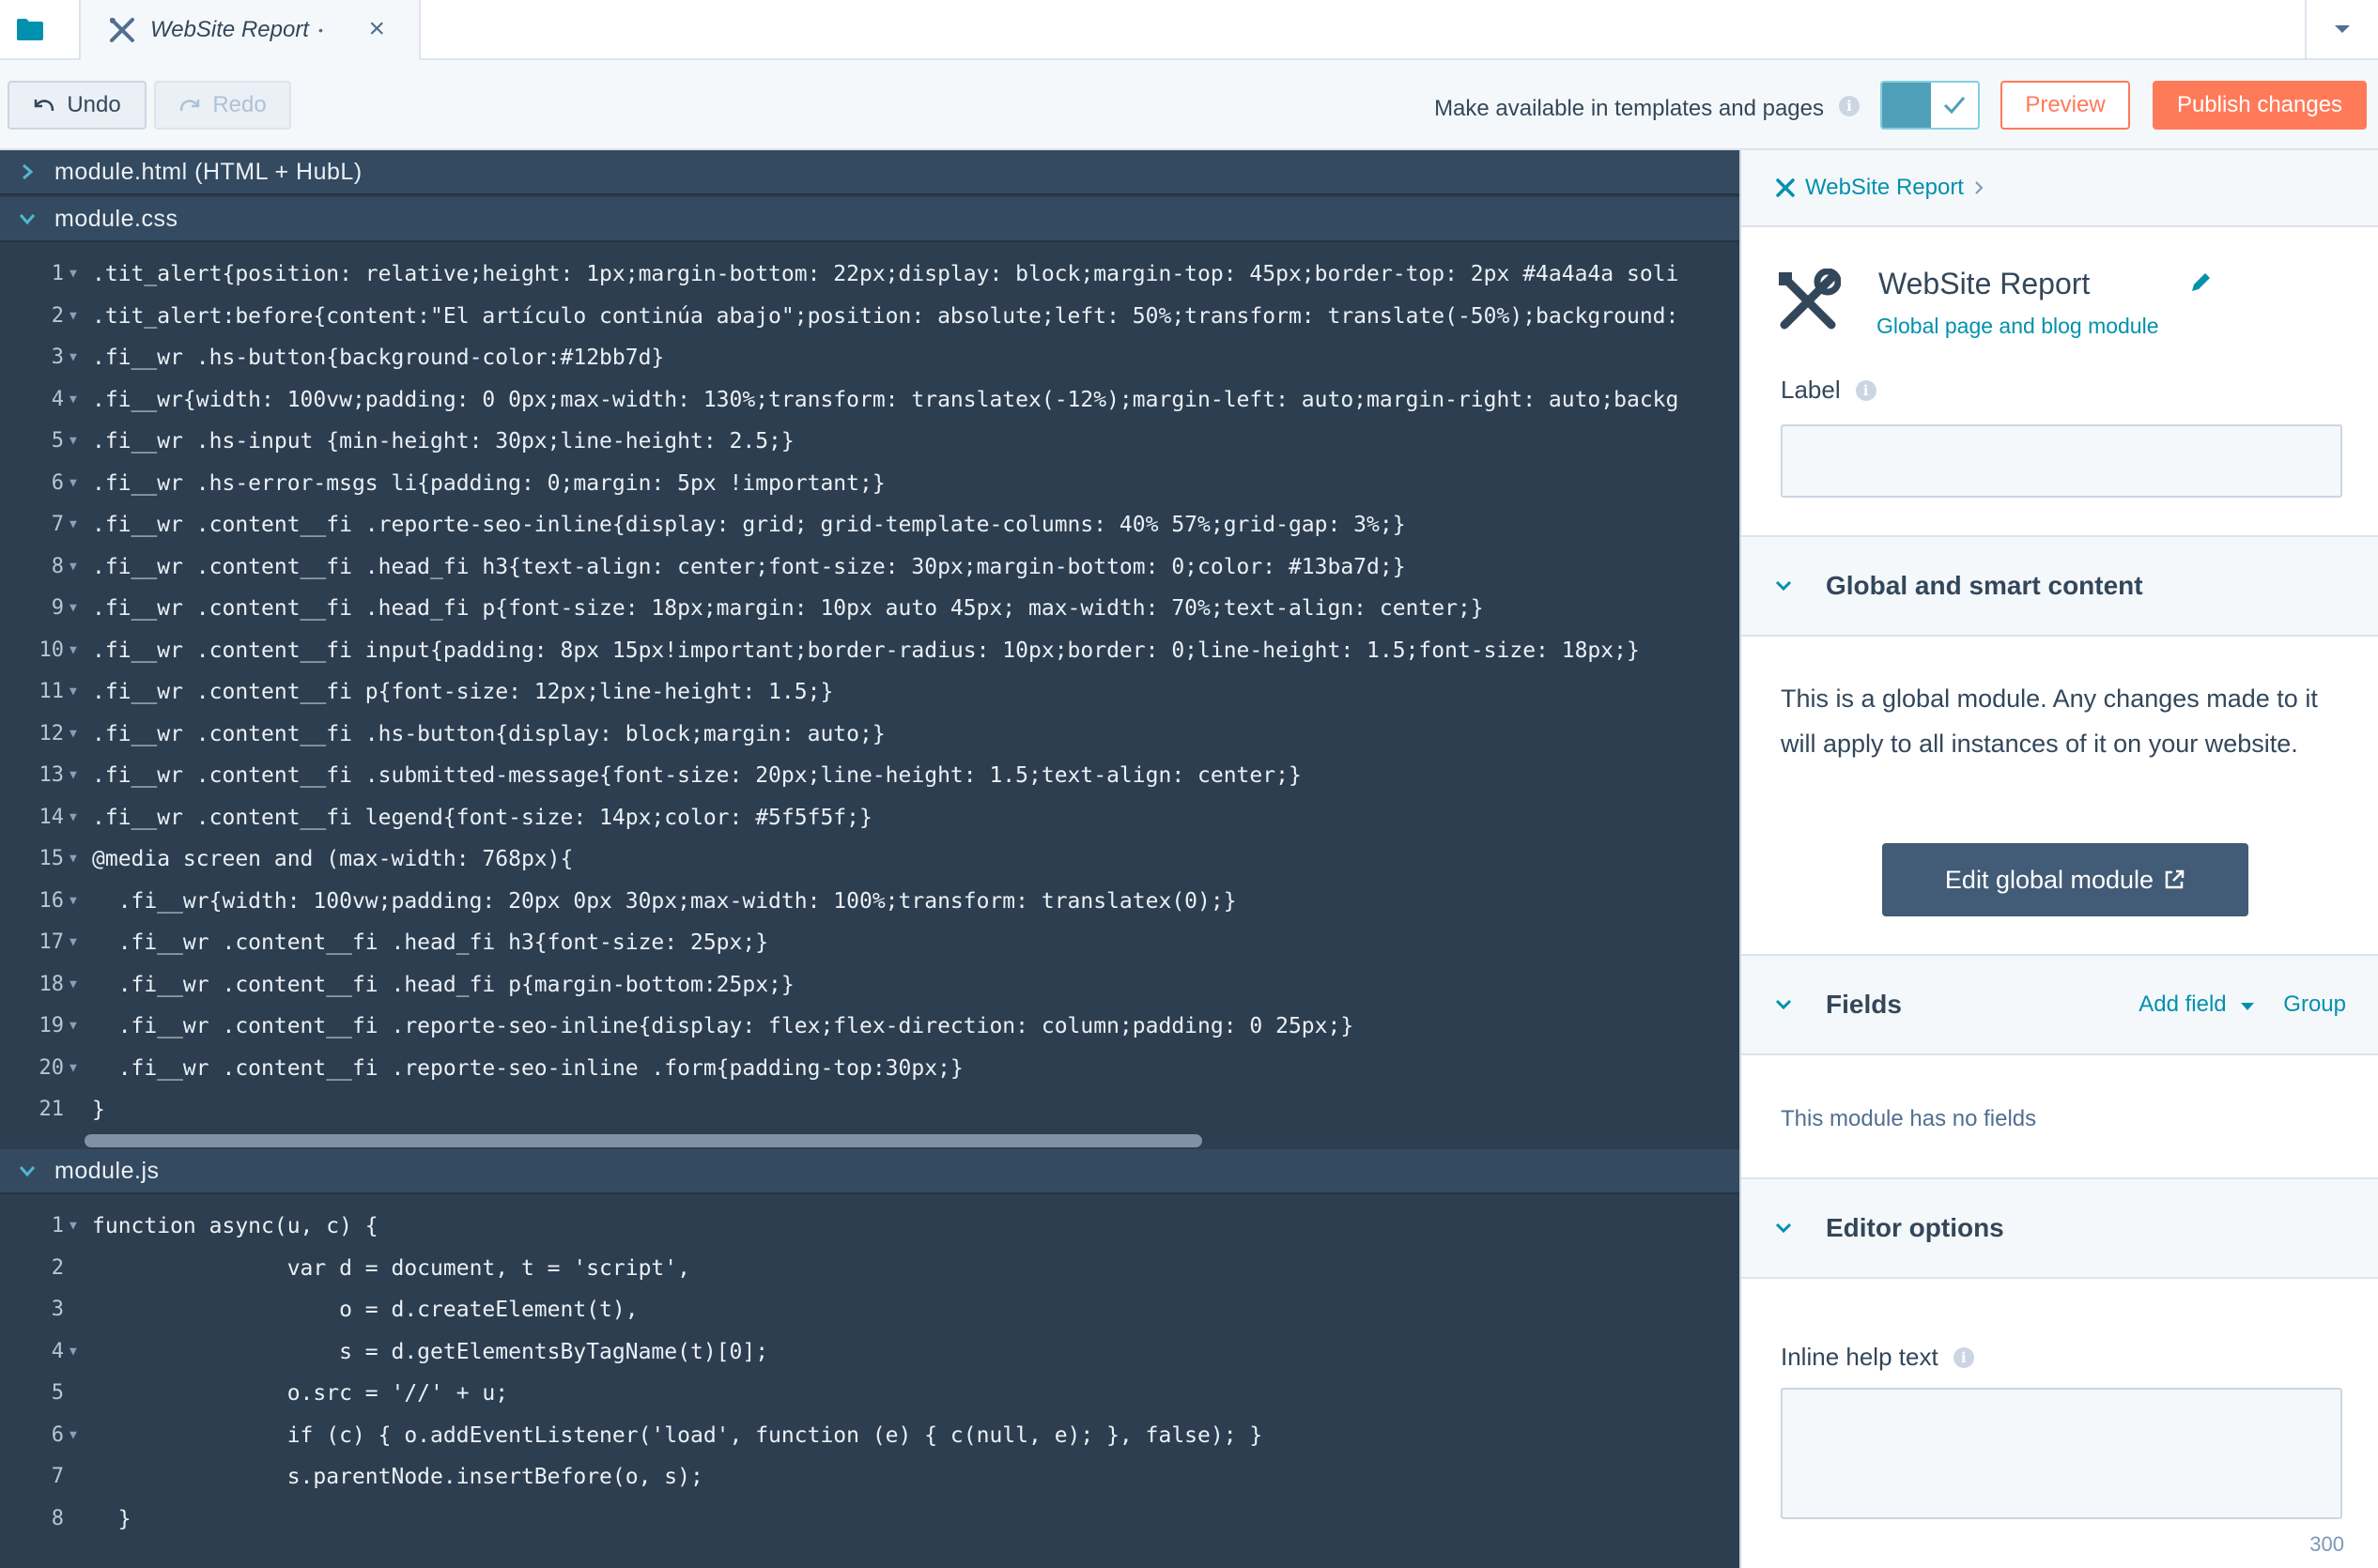 Image resolution: width=2378 pixels, height=1568 pixels. What do you see at coordinates (1909, 1118) in the screenshot?
I see `no-fields-message: This module has no fields` at bounding box center [1909, 1118].